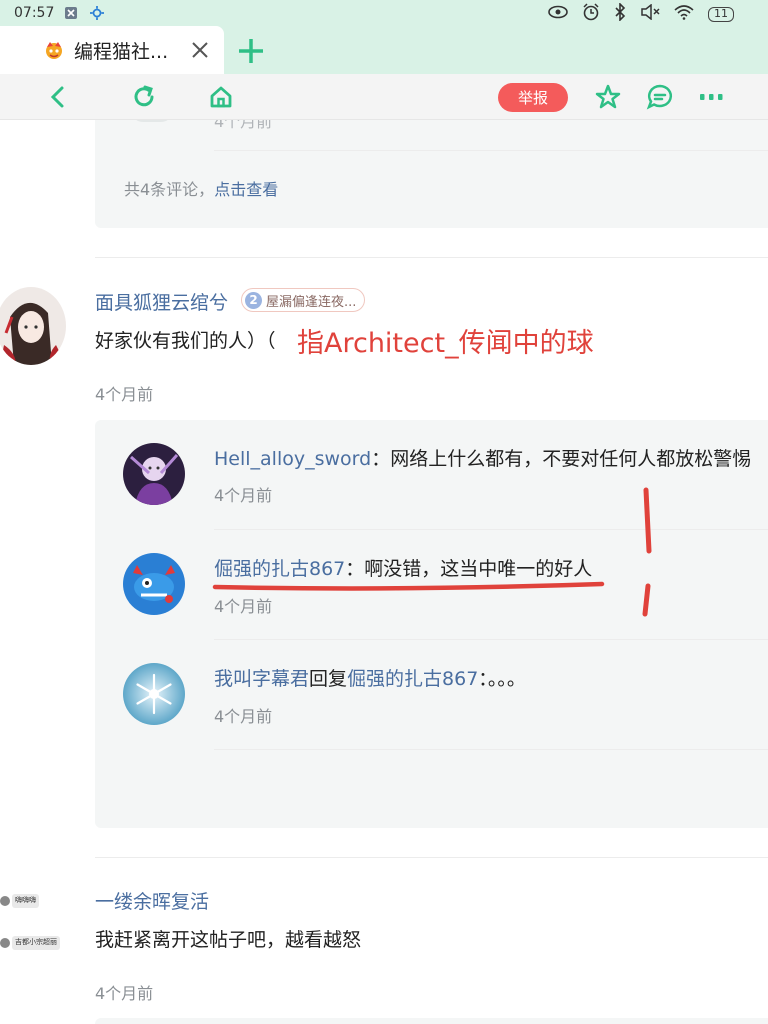  What do you see at coordinates (408, 586) in the screenshot?
I see `underline-mark` at bounding box center [408, 586].